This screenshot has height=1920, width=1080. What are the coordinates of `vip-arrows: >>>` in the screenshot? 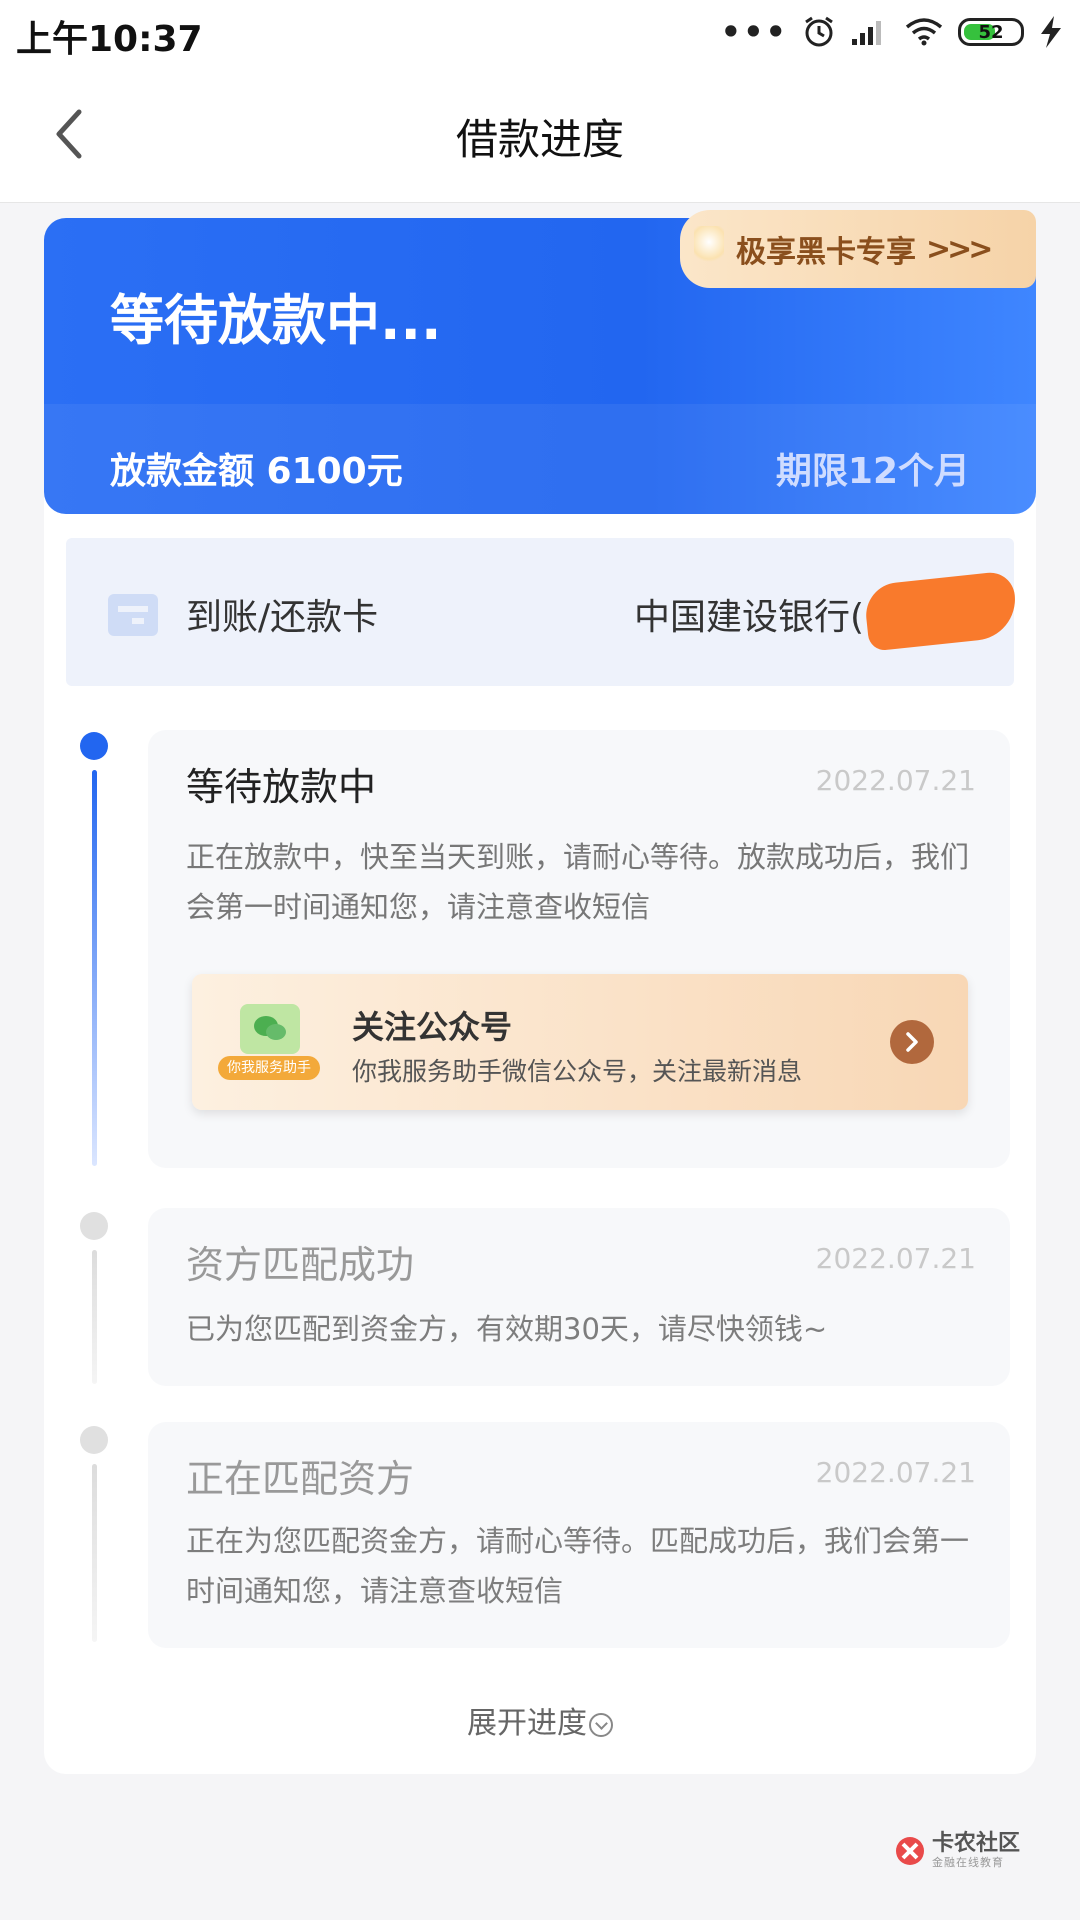 It's located at (959, 249).